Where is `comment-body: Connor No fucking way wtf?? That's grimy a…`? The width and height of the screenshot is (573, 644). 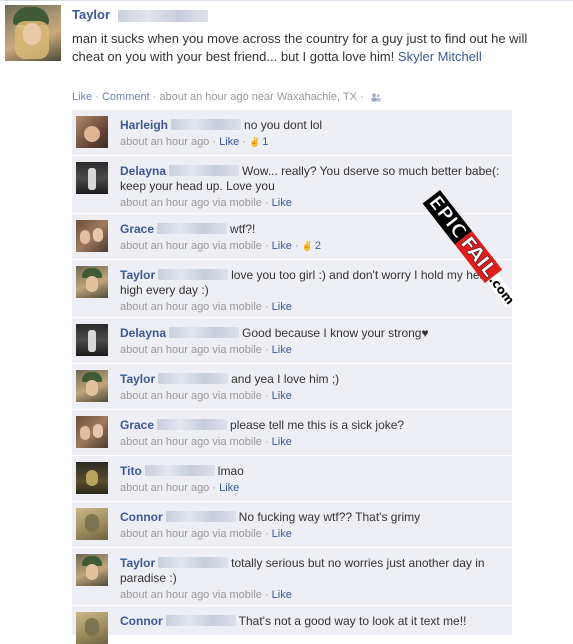
comment-body: Connor No fucking way wtf?? That's grimy a… is located at coordinates (312, 525).